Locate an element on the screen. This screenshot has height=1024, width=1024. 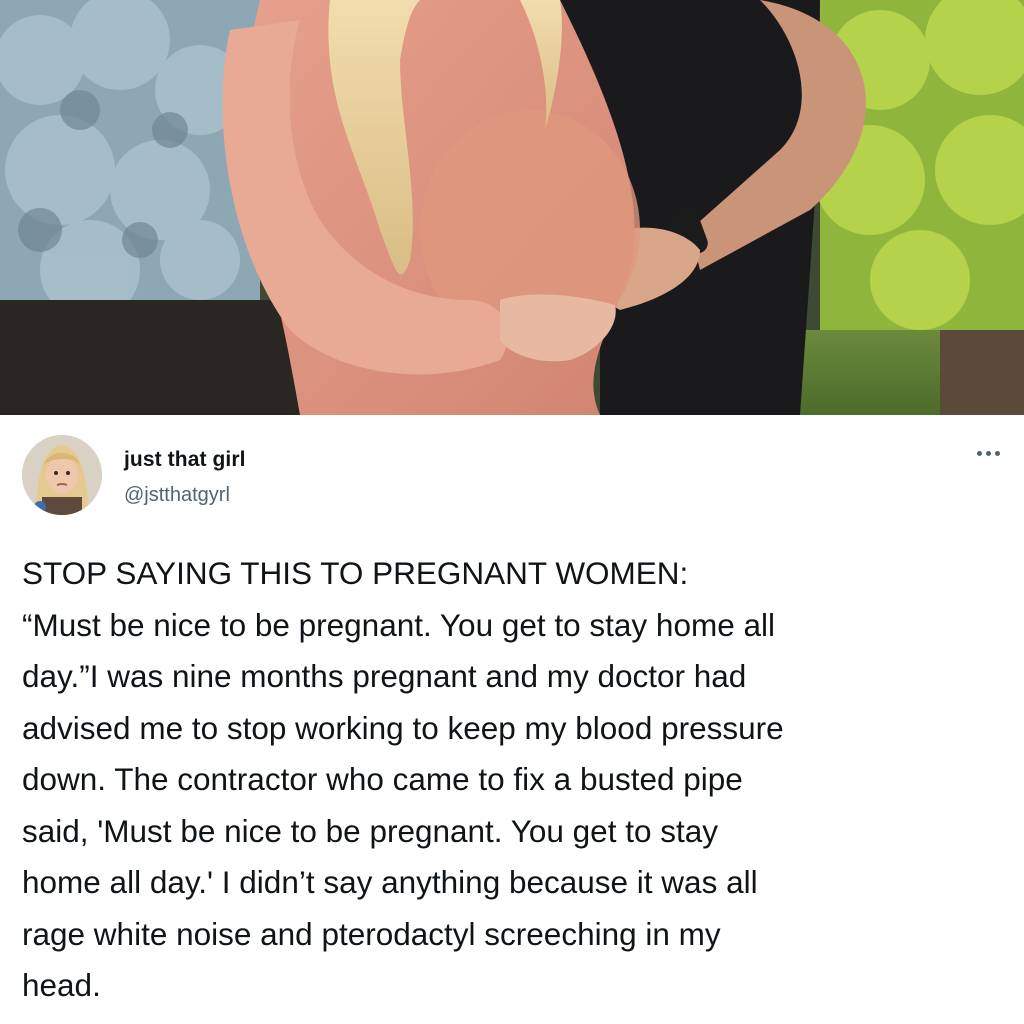
user-avatar is located at coordinates (62, 475).